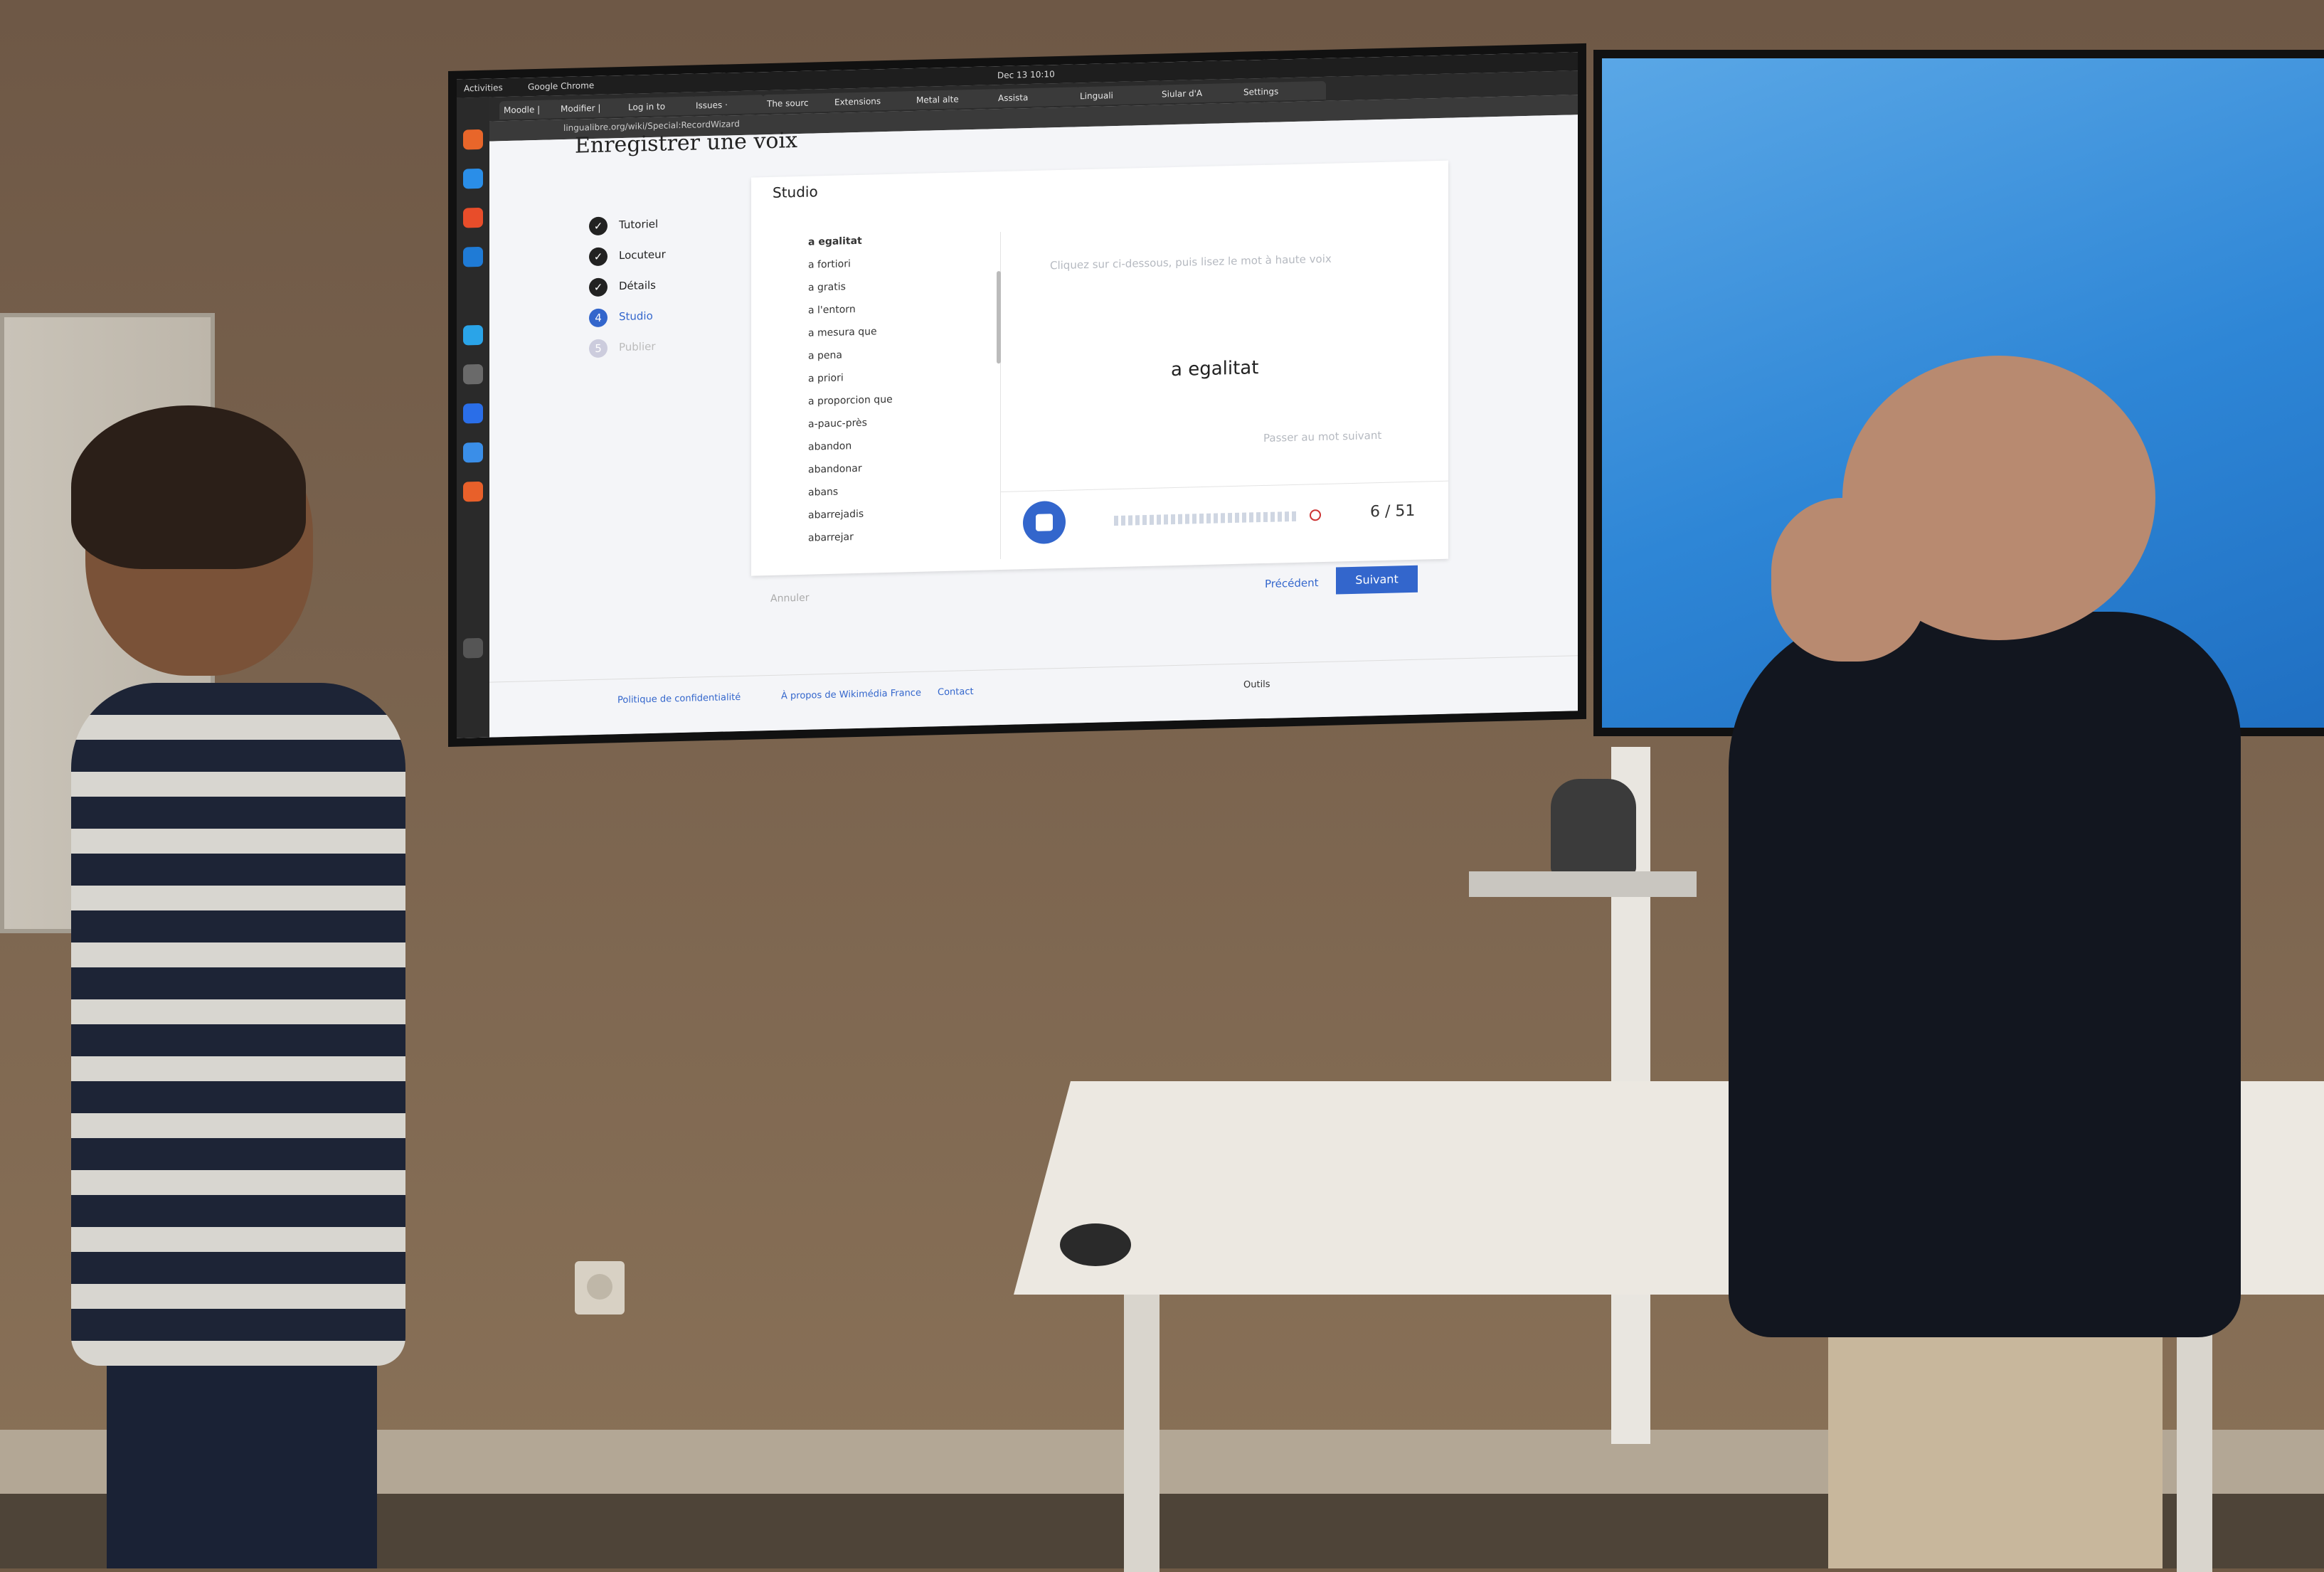 The image size is (2324, 1572). Describe the element at coordinates (483, 88) in the screenshot. I see `activities-label: Activities` at that location.